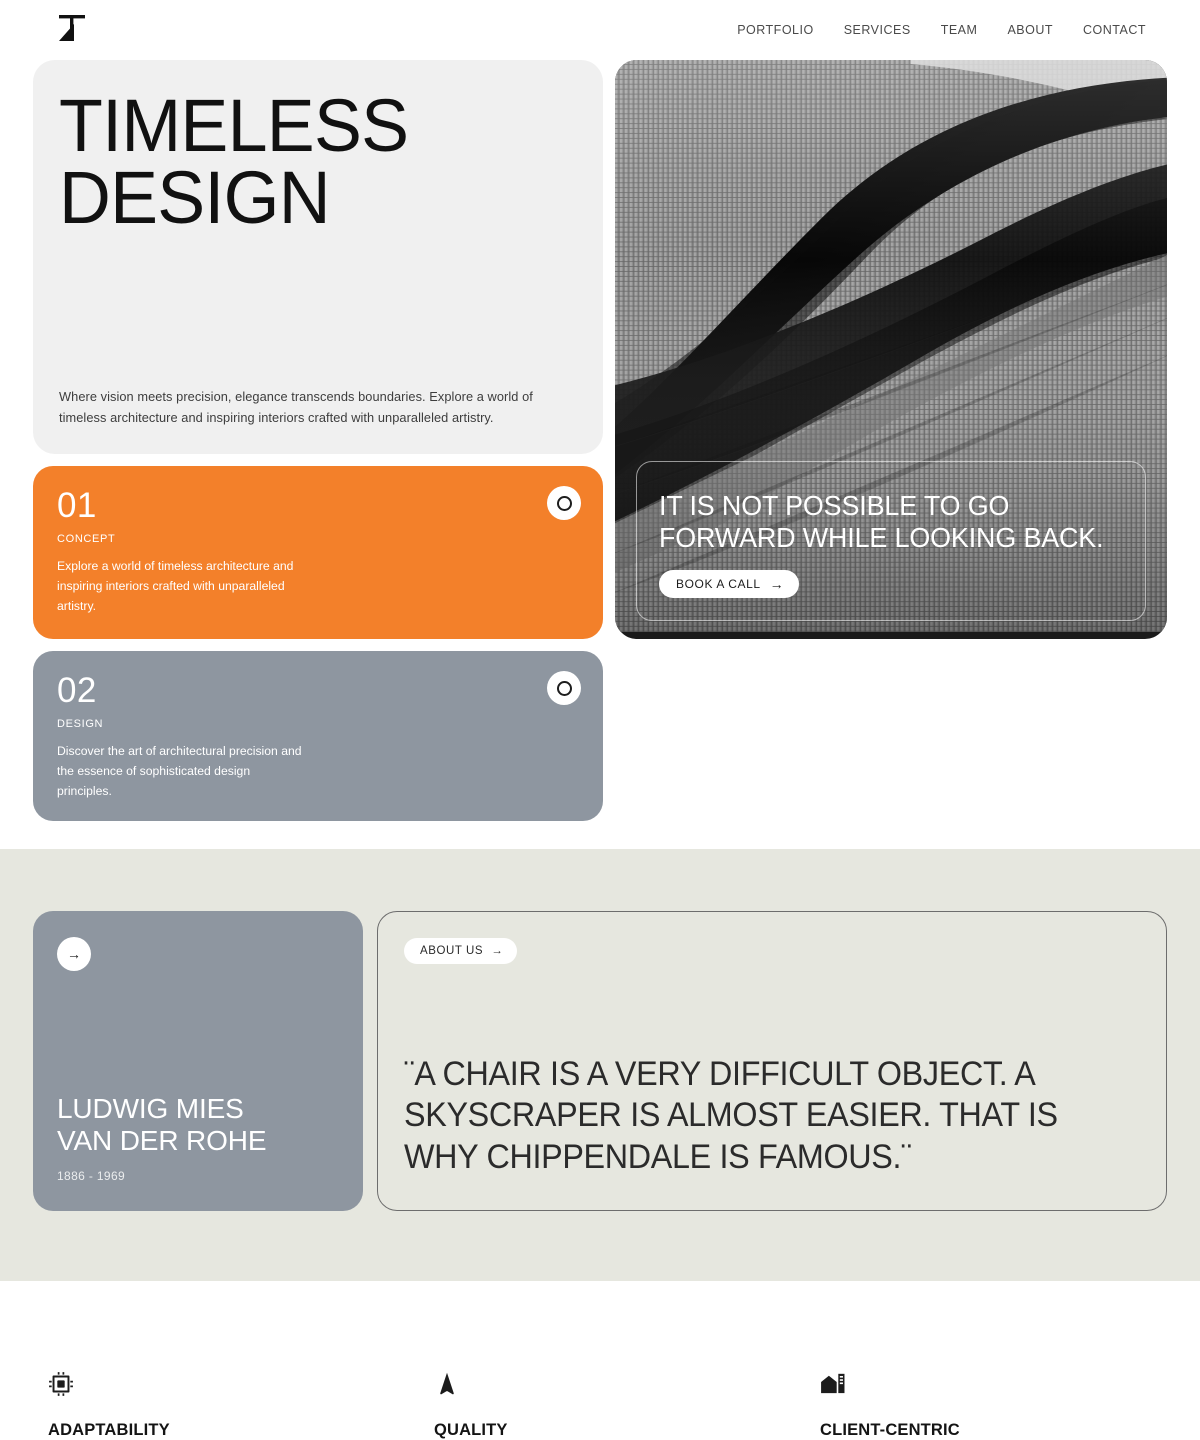  Describe the element at coordinates (234, 125) in the screenshot. I see `hero-title-line-1: TIMELESS` at that location.